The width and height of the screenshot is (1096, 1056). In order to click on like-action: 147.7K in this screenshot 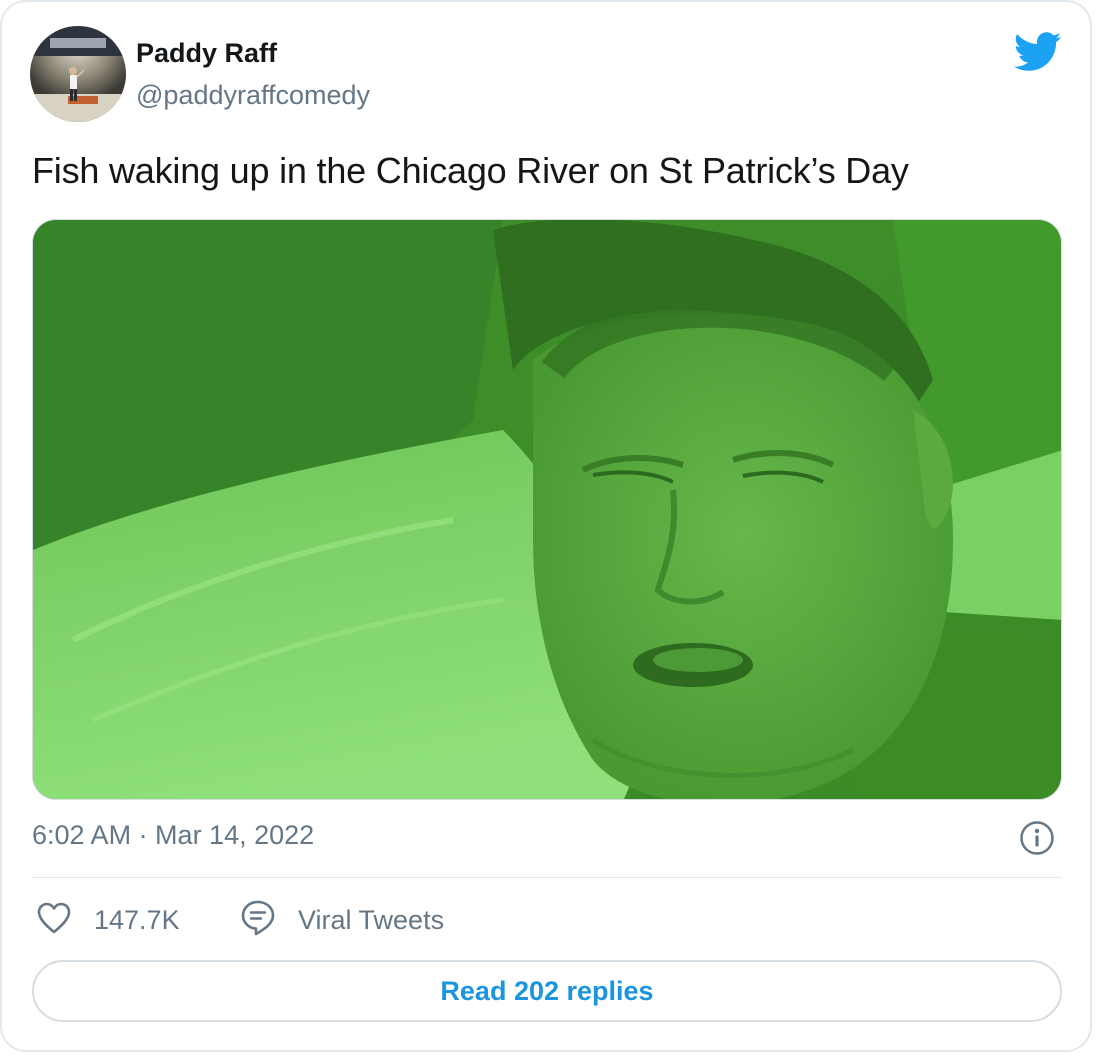, I will do `click(108, 920)`.